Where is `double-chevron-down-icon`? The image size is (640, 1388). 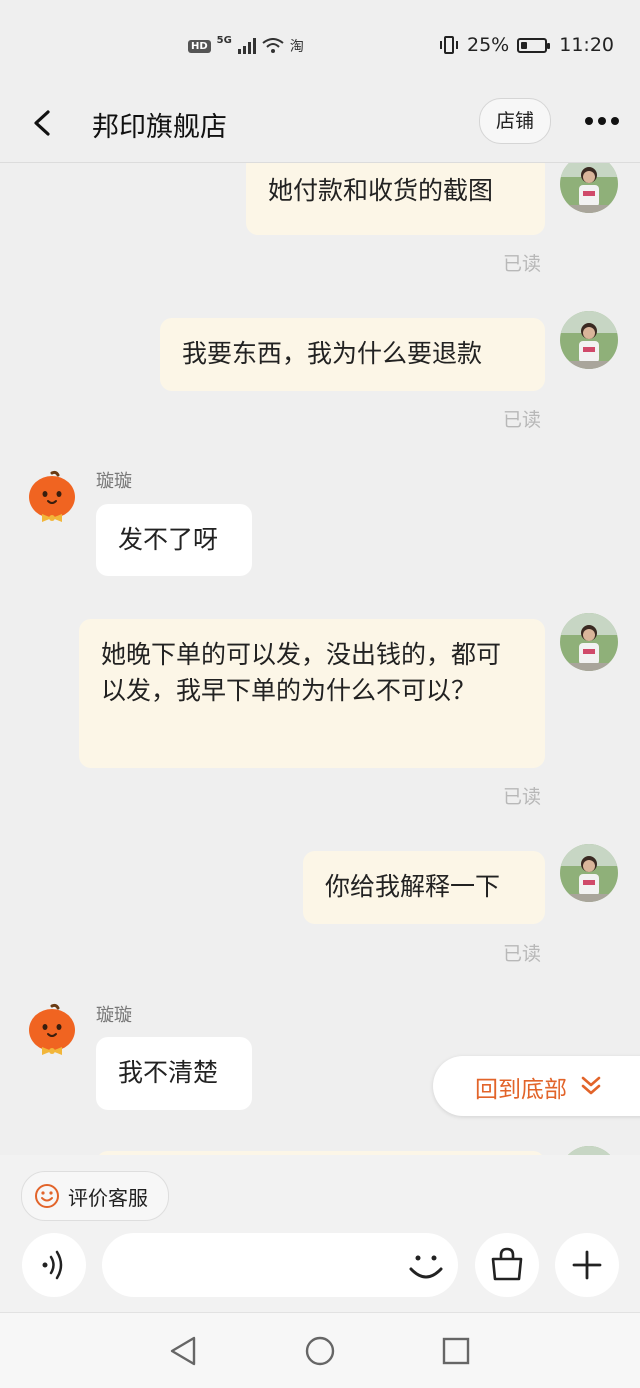 double-chevron-down-icon is located at coordinates (591, 1085).